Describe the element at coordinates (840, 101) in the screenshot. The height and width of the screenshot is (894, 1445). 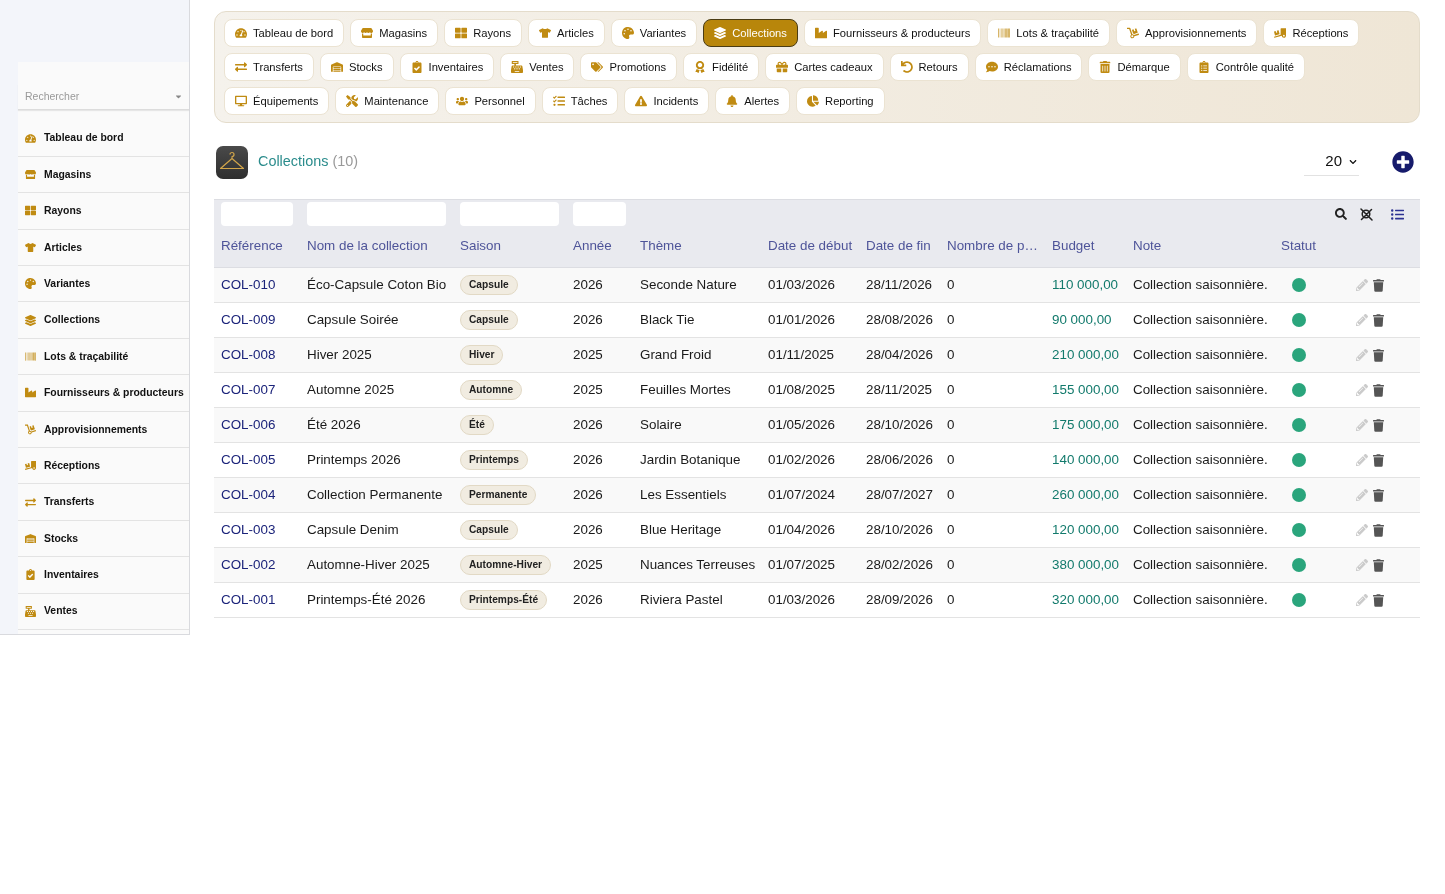
I see `nav-button: Reporting` at that location.